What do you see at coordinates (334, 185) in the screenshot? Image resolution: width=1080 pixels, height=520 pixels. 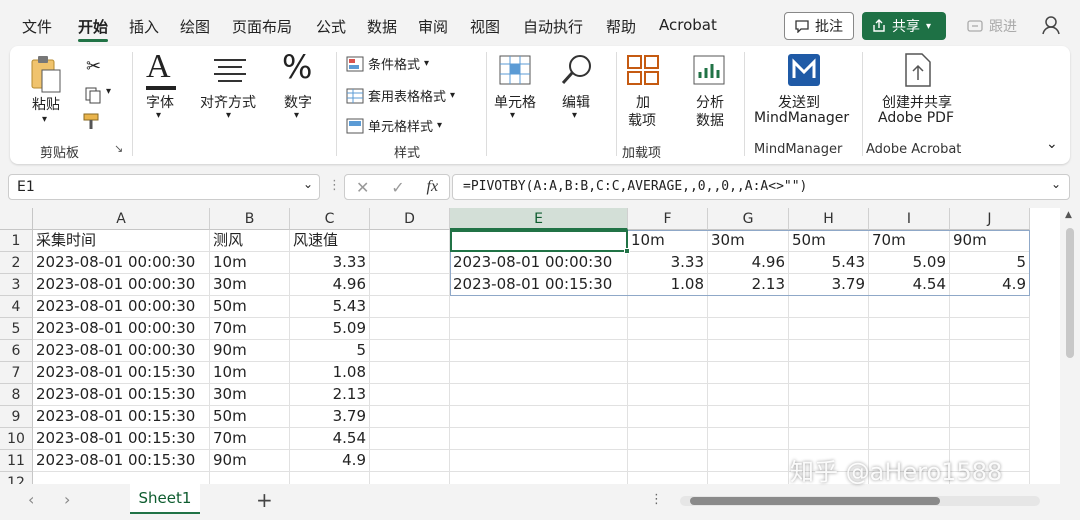 I see `more-options-icon: ⋮` at bounding box center [334, 185].